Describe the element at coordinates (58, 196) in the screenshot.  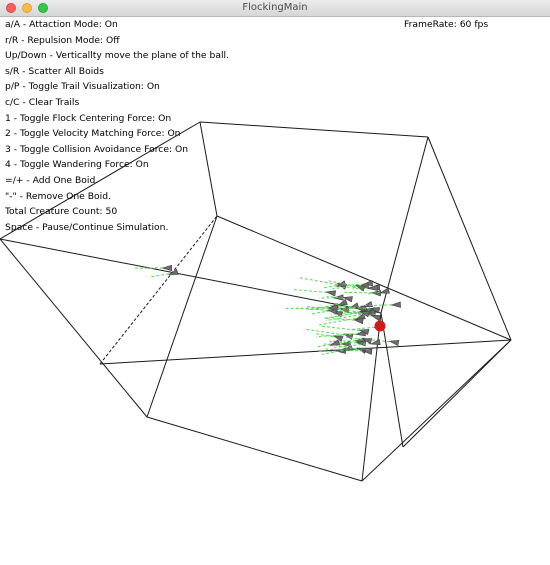
I see `help-line: "-" - Remove One Boid.` at that location.